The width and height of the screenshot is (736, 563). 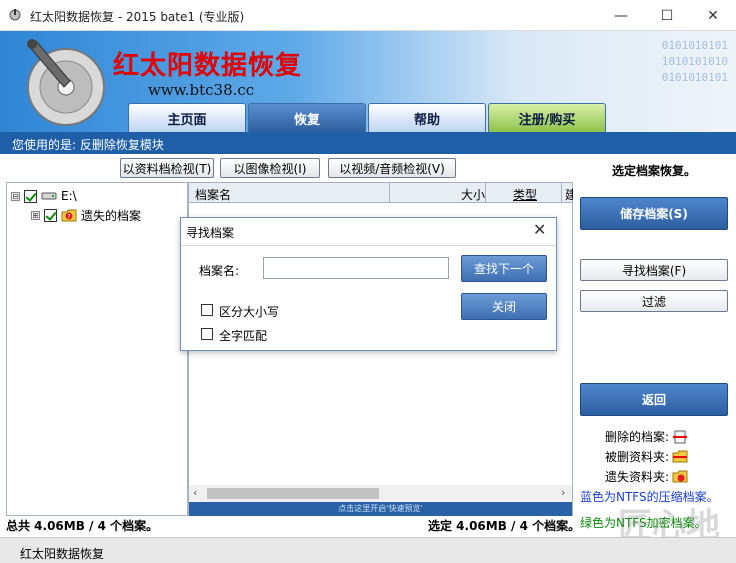 I want to click on title-bar: 红太阳数据恢复 - 2015 bate1 (专业版) — ☐ ✕, so click(x=368, y=15).